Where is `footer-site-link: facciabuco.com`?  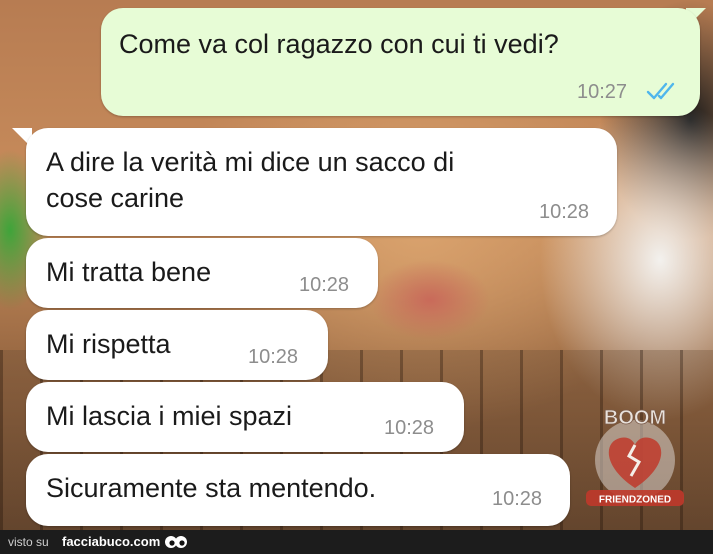 footer-site-link: facciabuco.com is located at coordinates (111, 541).